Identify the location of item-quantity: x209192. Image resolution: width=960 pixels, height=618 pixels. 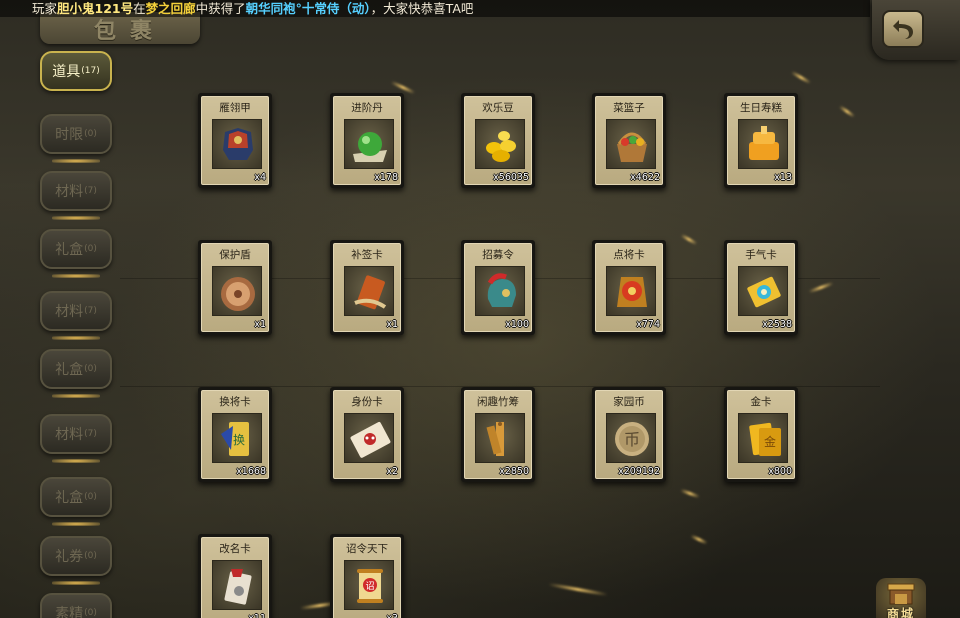
(639, 471).